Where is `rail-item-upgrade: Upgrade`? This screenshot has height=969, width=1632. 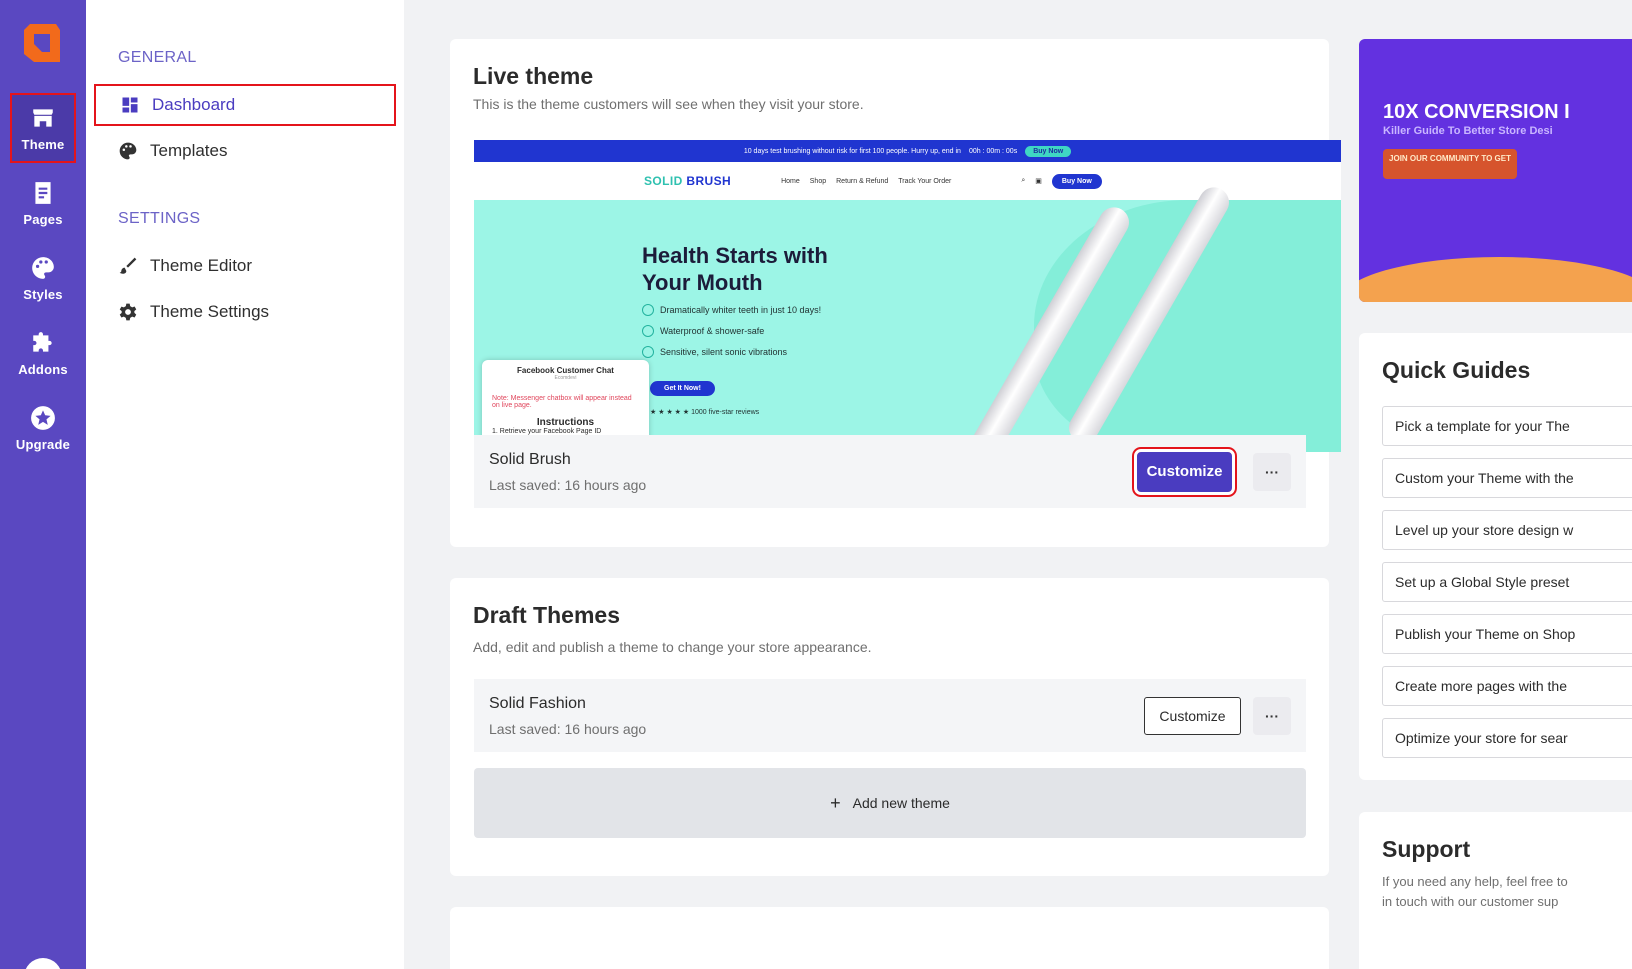 rail-item-upgrade: Upgrade is located at coordinates (43, 428).